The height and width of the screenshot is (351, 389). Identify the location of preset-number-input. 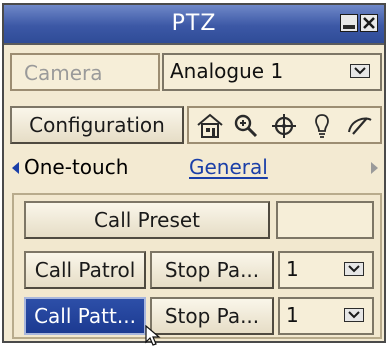
(325, 220).